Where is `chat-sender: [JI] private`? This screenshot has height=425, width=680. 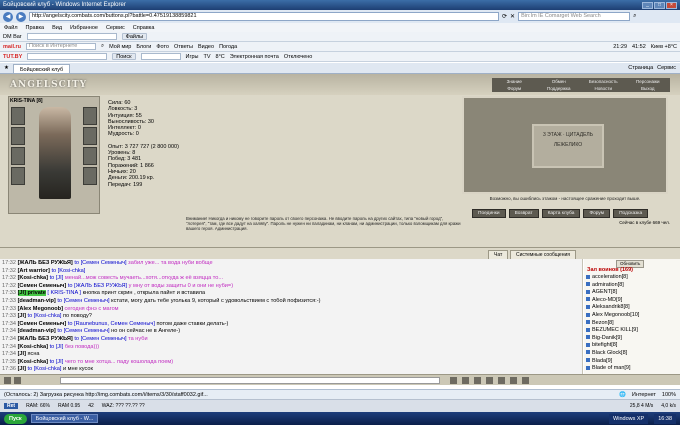 chat-sender: [JI] private is located at coordinates (31, 293).